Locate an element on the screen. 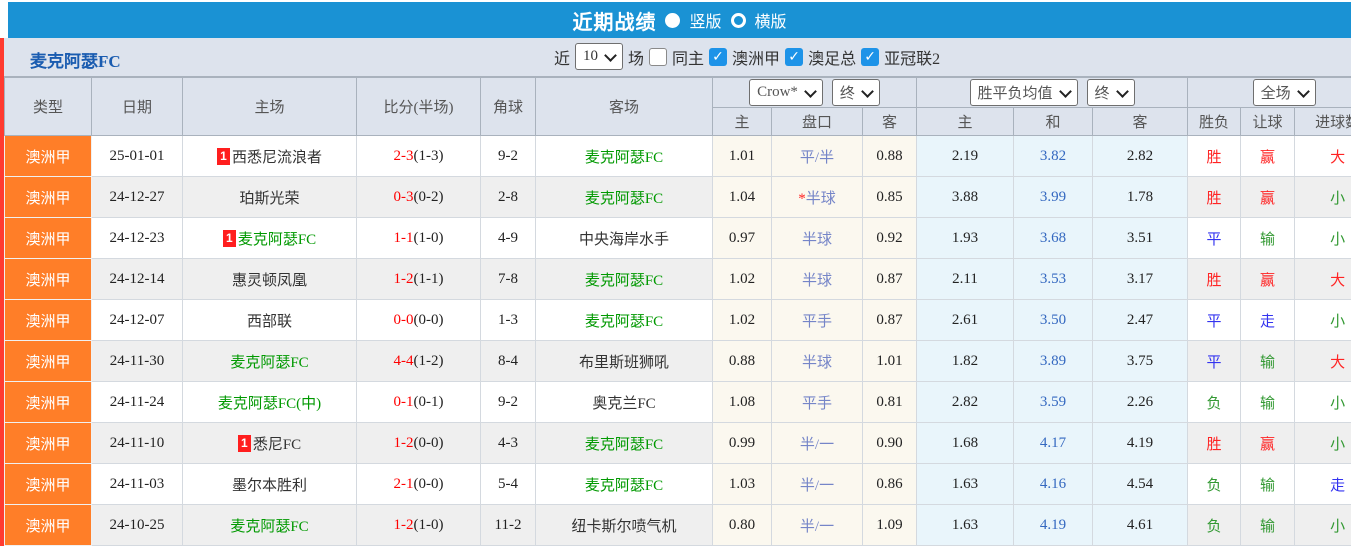  home-team-name: 墨尔本胜利 is located at coordinates (269, 486).